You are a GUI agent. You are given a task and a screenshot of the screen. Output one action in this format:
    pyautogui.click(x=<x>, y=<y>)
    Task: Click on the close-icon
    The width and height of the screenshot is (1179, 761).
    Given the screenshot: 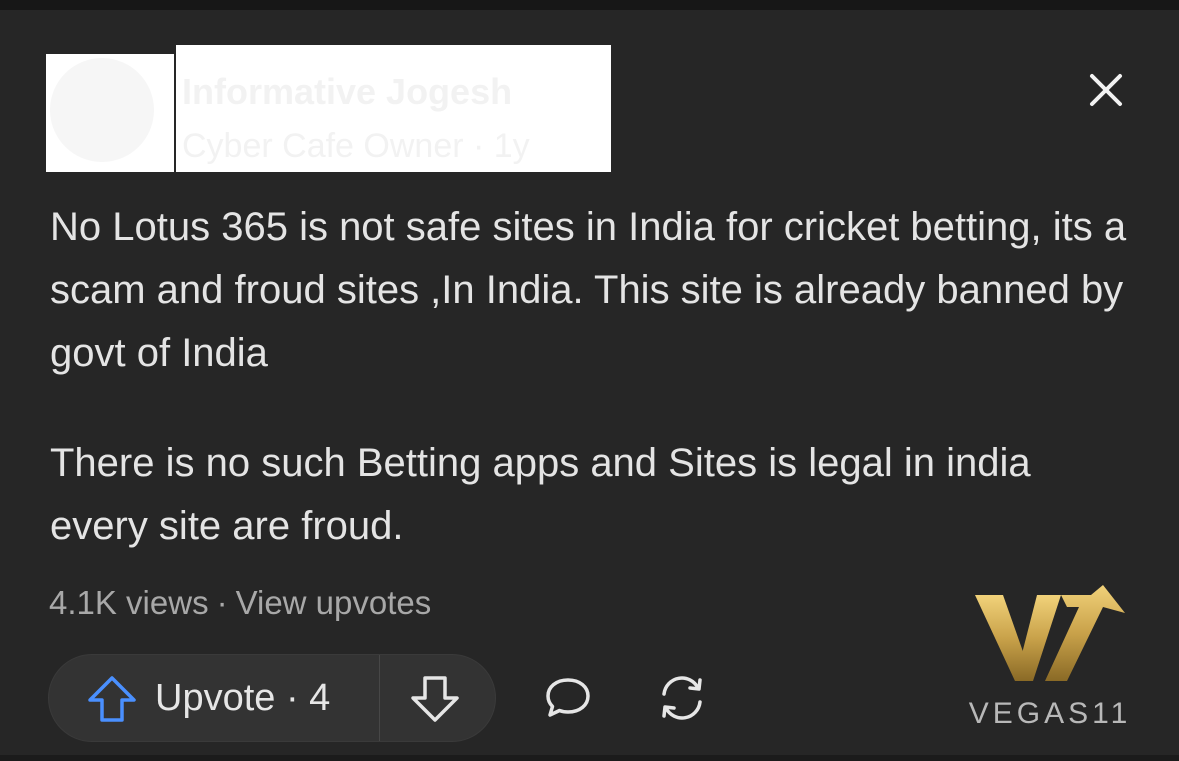 What is the action you would take?
    pyautogui.click(x=1106, y=90)
    